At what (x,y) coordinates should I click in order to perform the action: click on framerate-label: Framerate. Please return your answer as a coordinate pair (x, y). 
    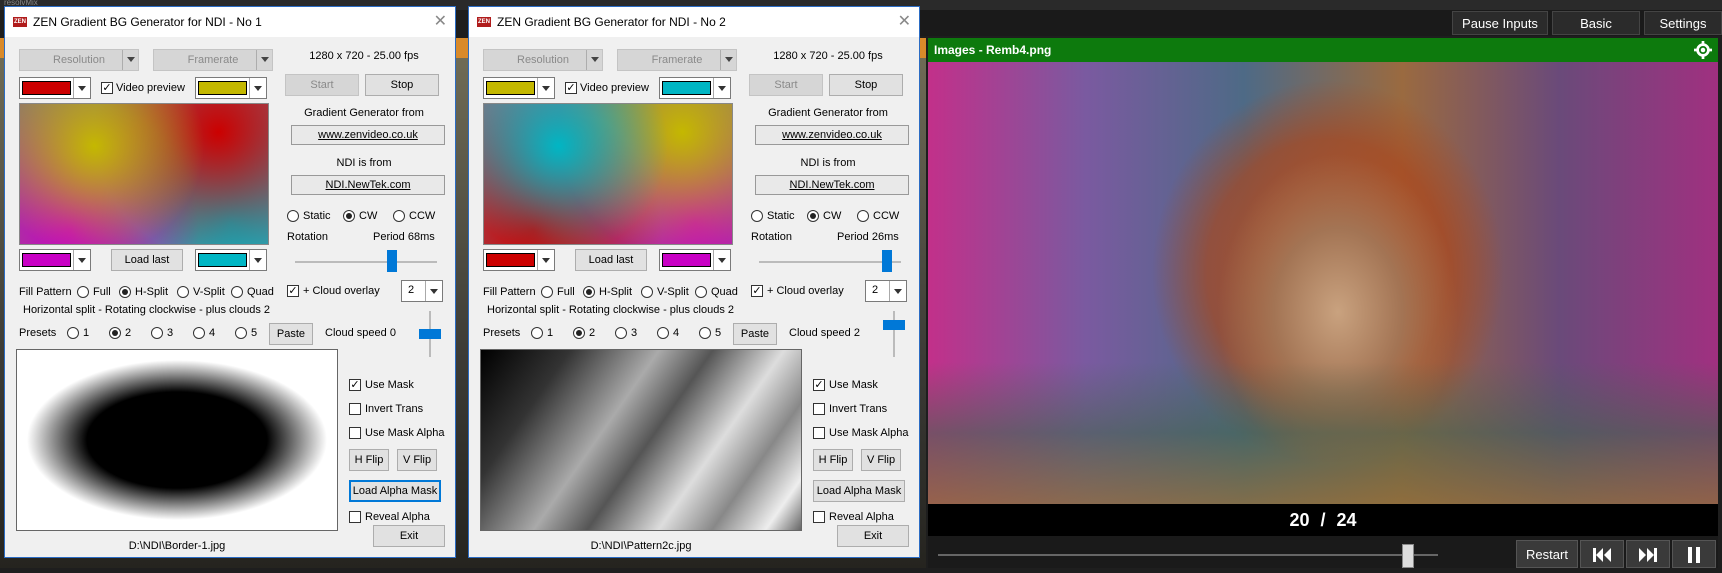
    Looking at the image, I should click on (677, 60).